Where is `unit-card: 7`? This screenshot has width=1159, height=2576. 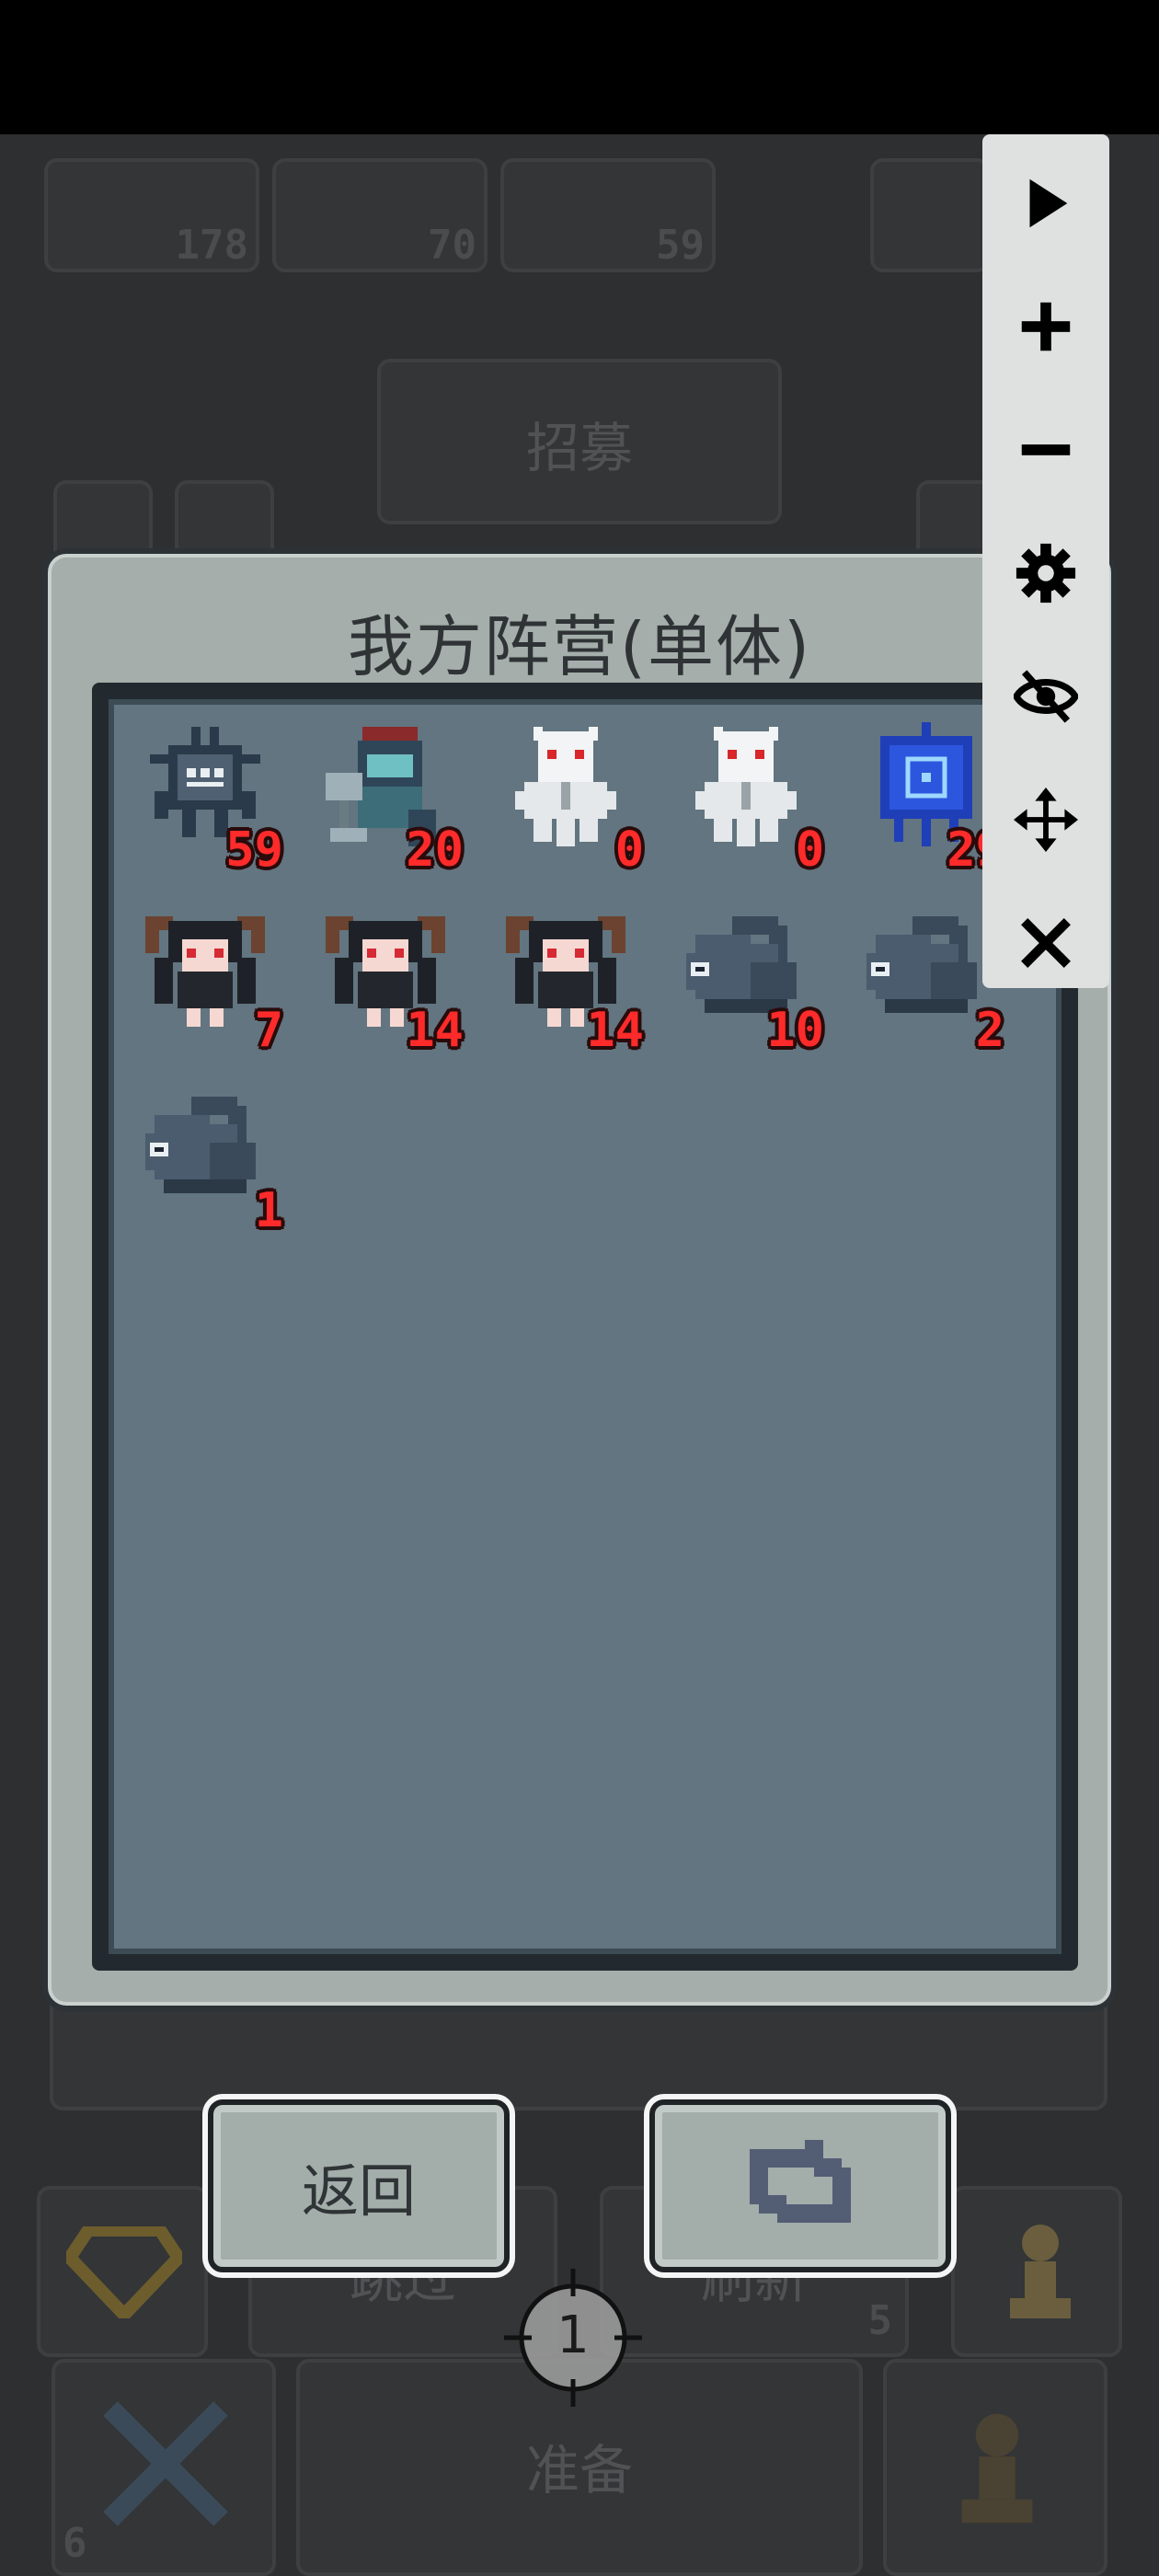 unit-card: 7 is located at coordinates (205, 981).